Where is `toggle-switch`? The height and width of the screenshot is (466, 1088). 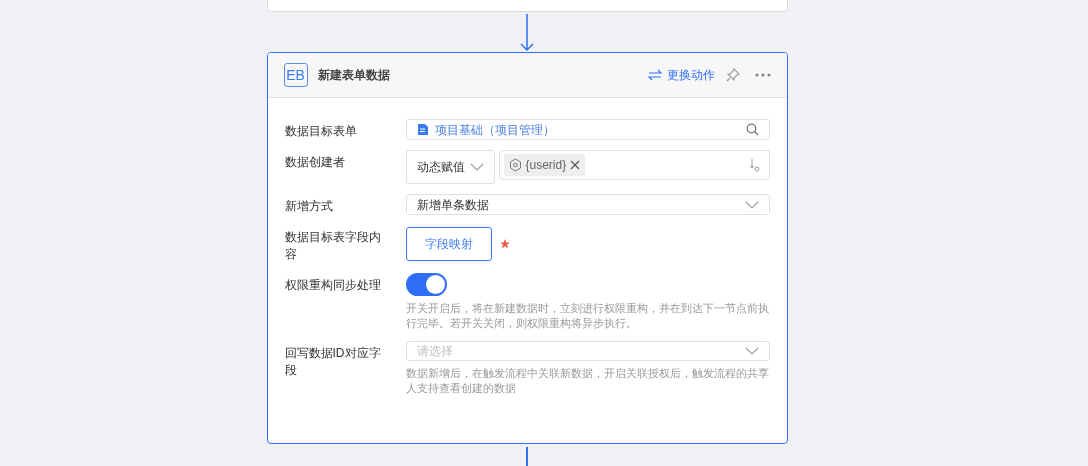
toggle-switch is located at coordinates (426, 284).